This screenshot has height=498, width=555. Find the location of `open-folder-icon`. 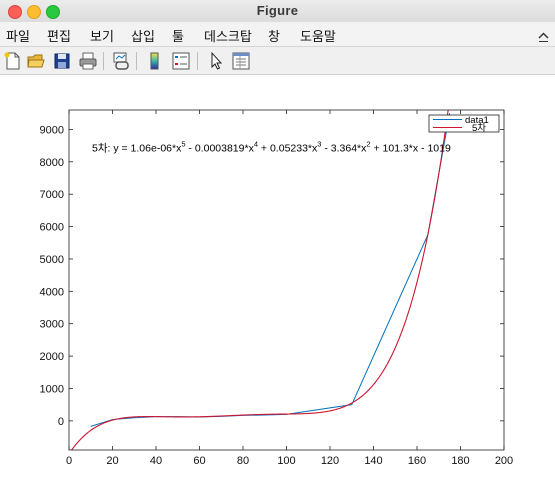

open-folder-icon is located at coordinates (36, 61).